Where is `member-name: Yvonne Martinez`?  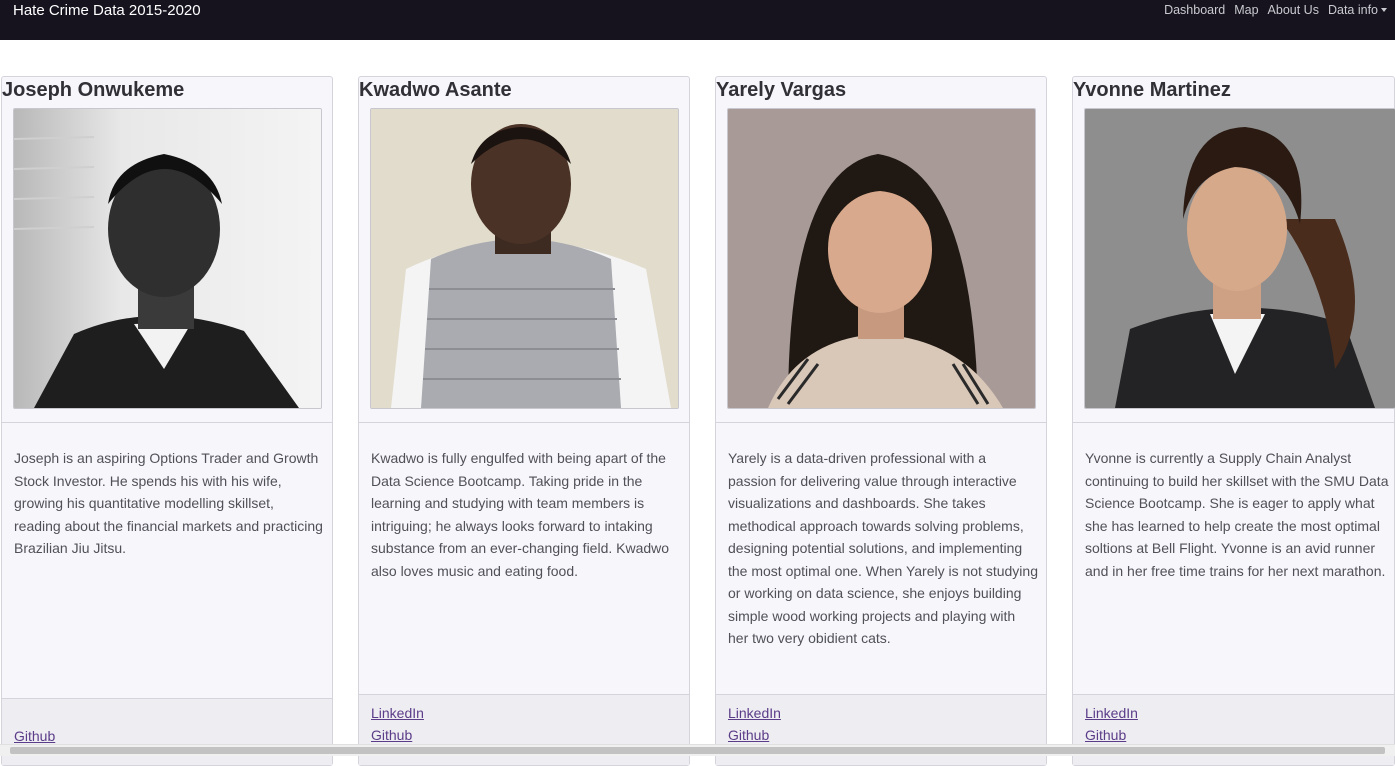 member-name: Yvonne Martinez is located at coordinates (1152, 90).